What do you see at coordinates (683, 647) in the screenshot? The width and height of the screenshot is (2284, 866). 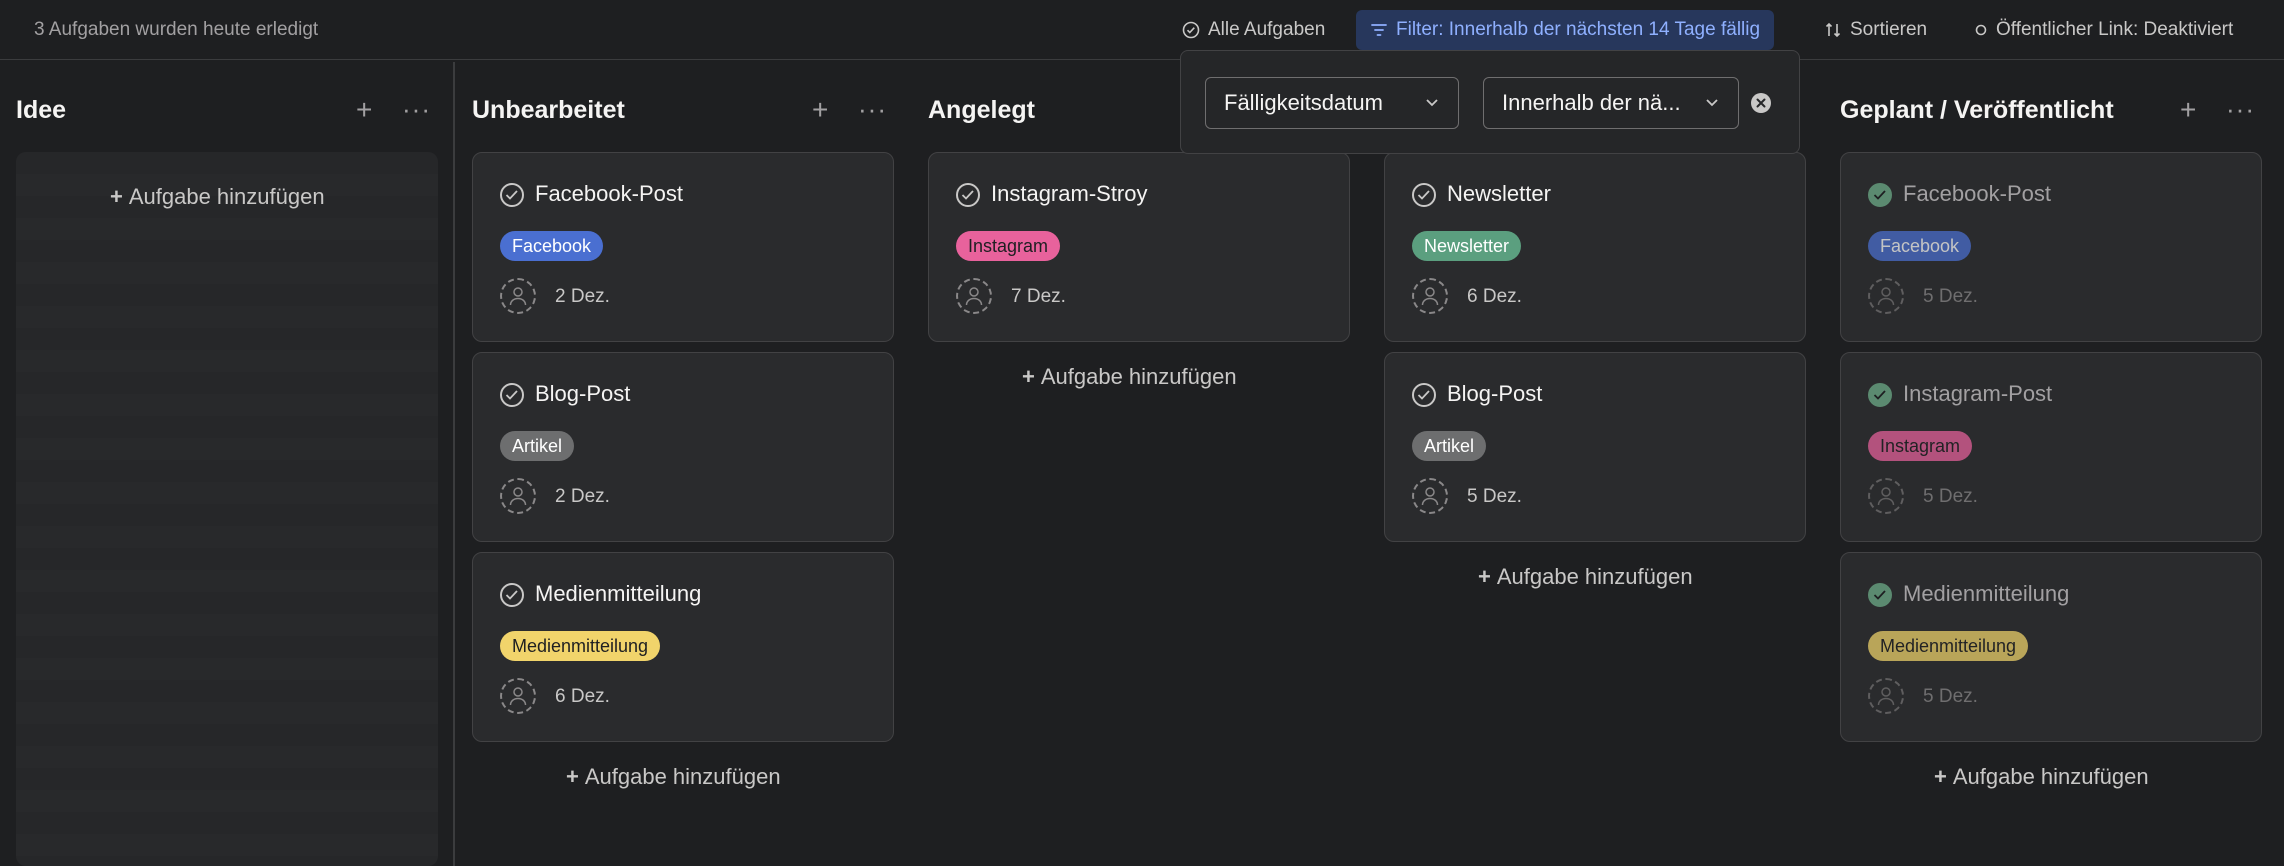 I see `task-card: Medienmitteilung Medienmitteilung 6 Dez.` at bounding box center [683, 647].